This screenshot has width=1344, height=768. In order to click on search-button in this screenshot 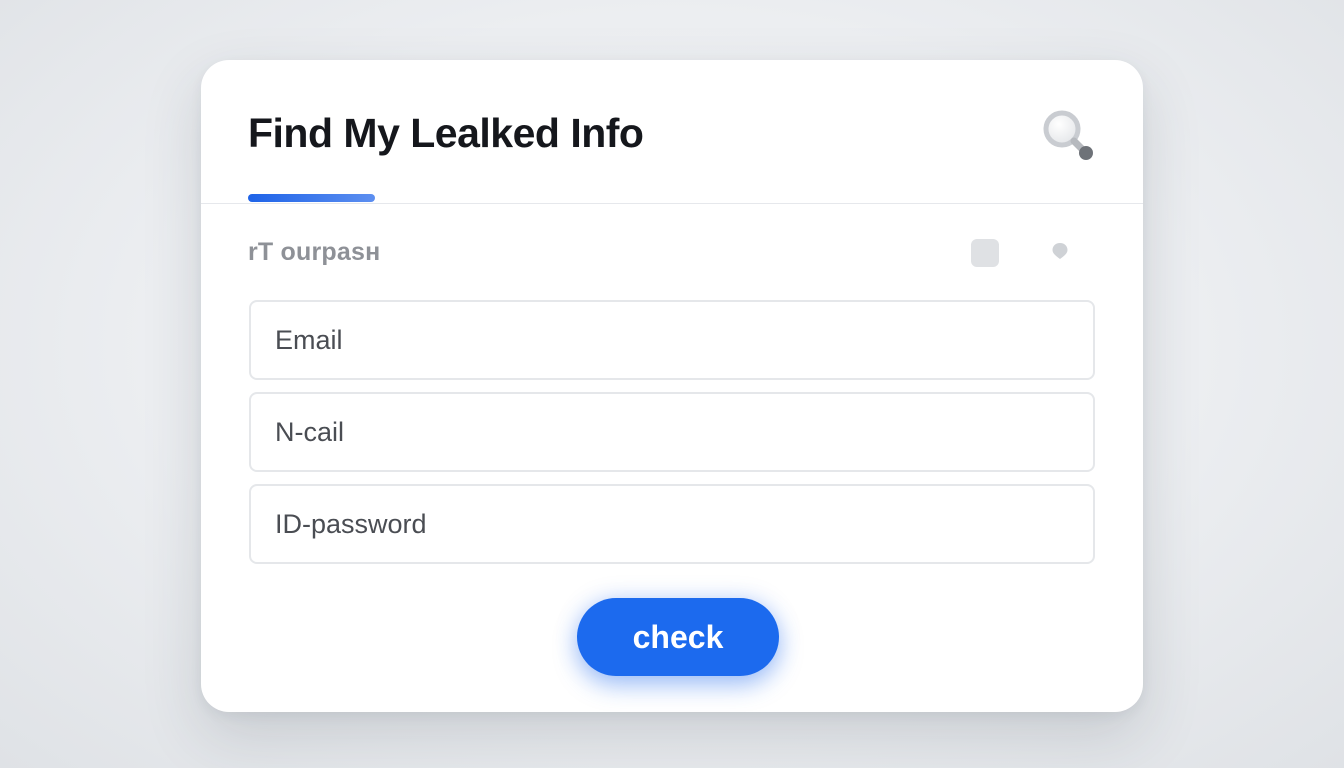, I will do `click(1067, 134)`.